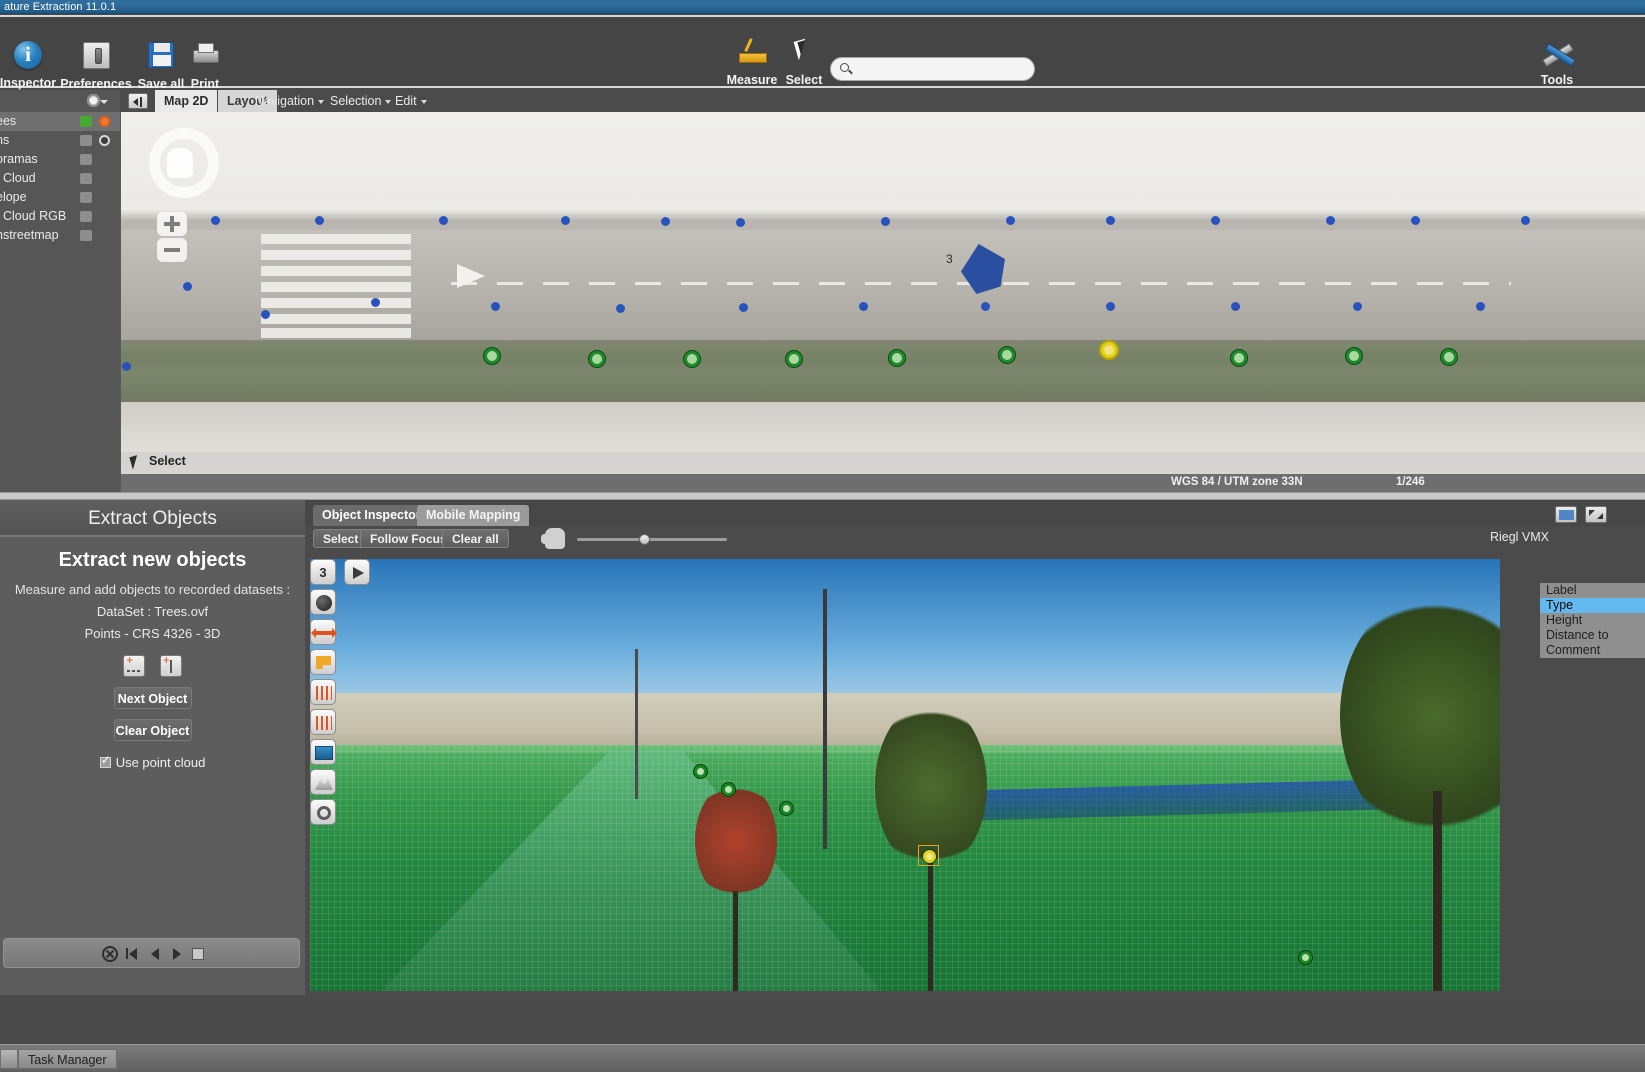 The image size is (1645, 1072). Describe the element at coordinates (323, 632) in the screenshot. I see `measure-distance-icon` at that location.